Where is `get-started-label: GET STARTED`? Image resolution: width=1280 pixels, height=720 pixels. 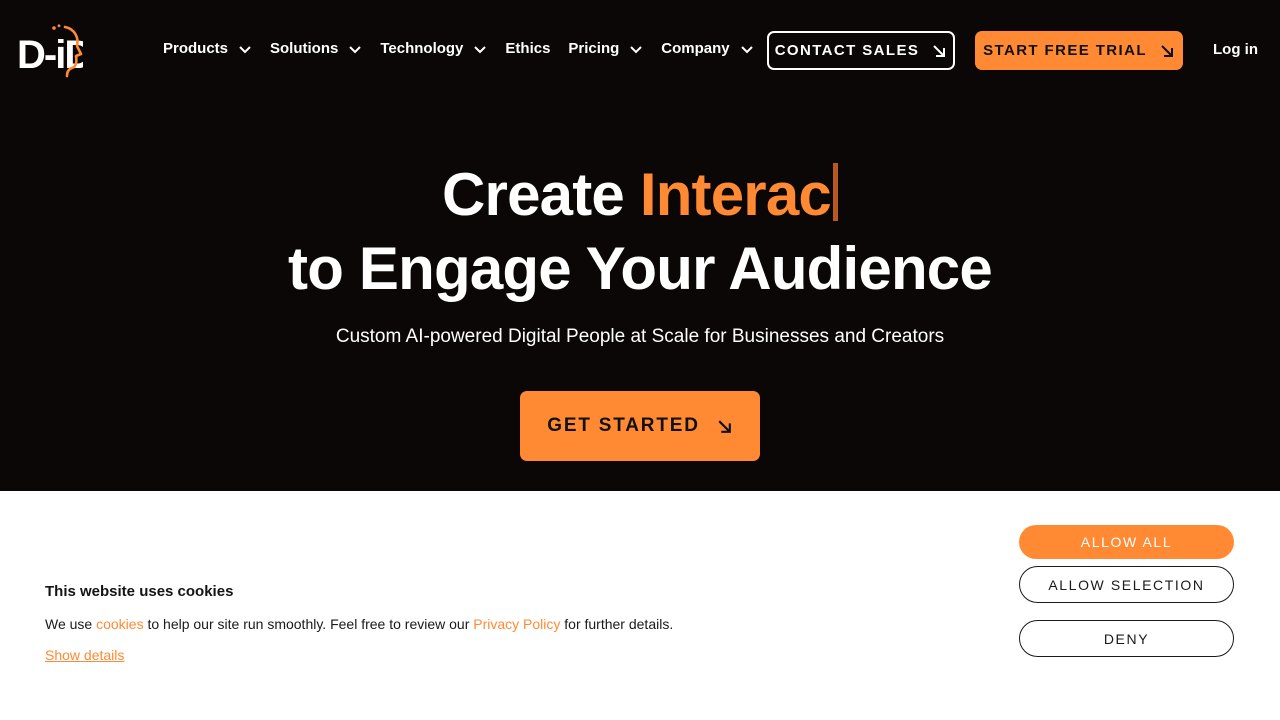
get-started-label: GET STARTED is located at coordinates (623, 425).